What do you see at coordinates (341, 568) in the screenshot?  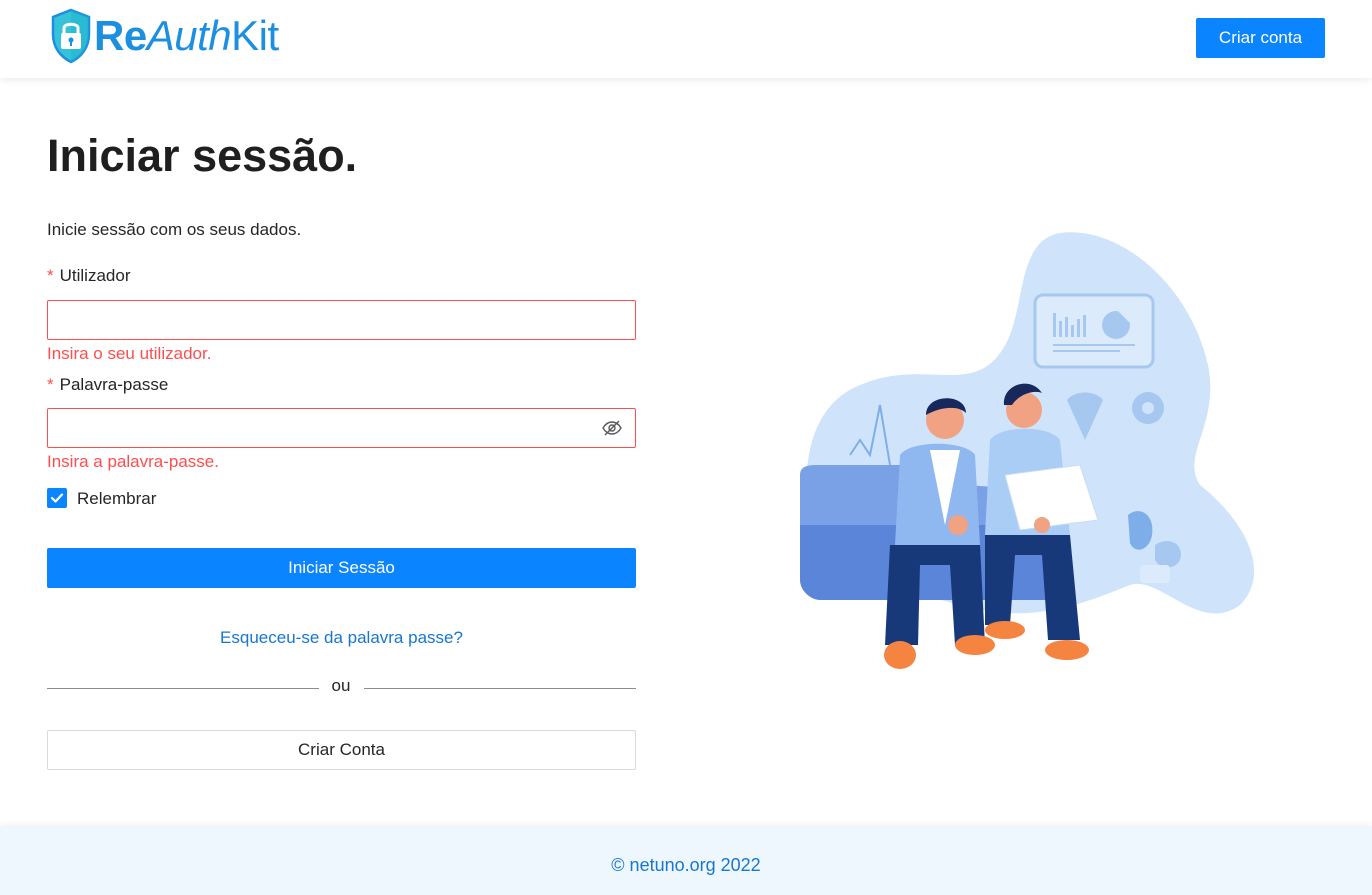 I see `login-submit-button: Iniciar Sessão` at bounding box center [341, 568].